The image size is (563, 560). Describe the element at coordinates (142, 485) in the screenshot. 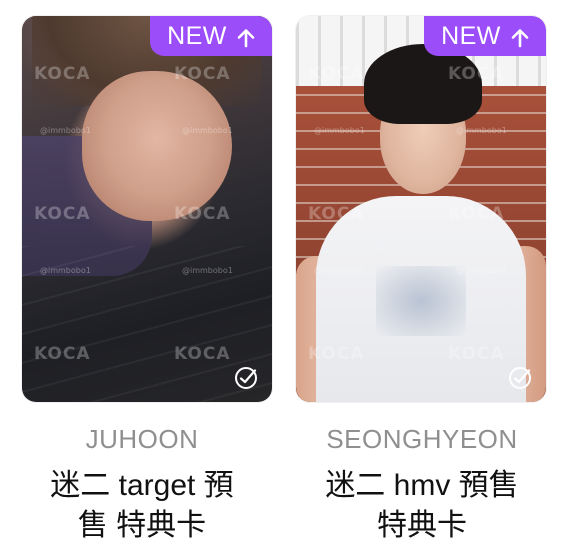

I see `photocard-title-line: 迷二 target 預` at that location.